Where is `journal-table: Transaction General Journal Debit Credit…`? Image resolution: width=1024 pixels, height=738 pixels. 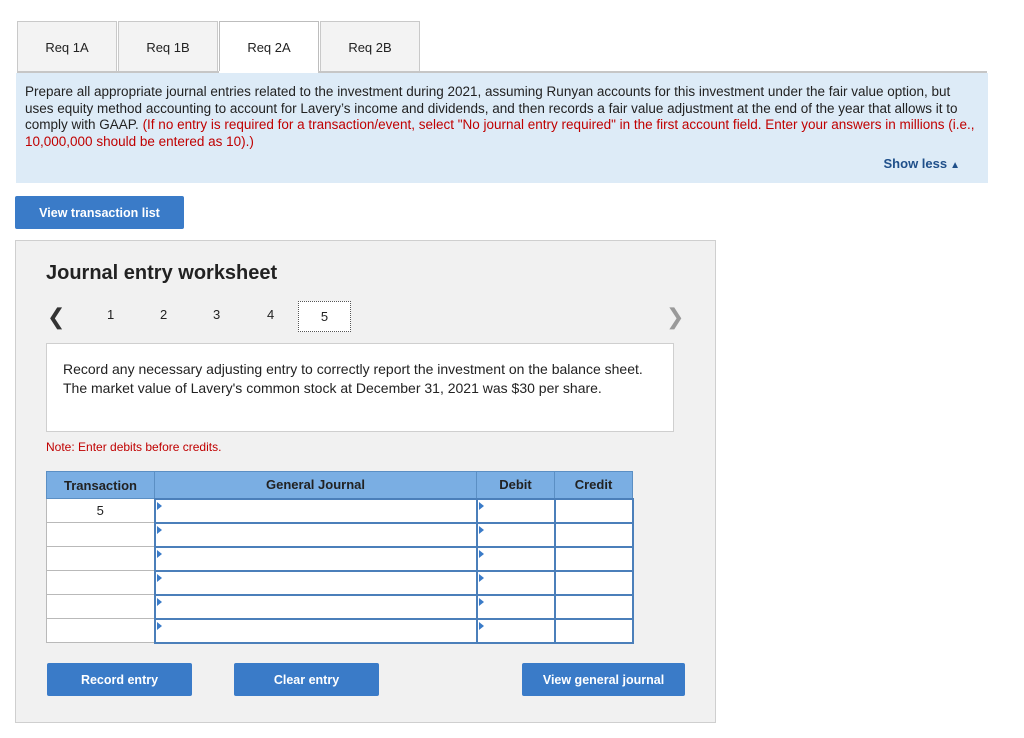
journal-table: Transaction General Journal Debit Credit… is located at coordinates (340, 557).